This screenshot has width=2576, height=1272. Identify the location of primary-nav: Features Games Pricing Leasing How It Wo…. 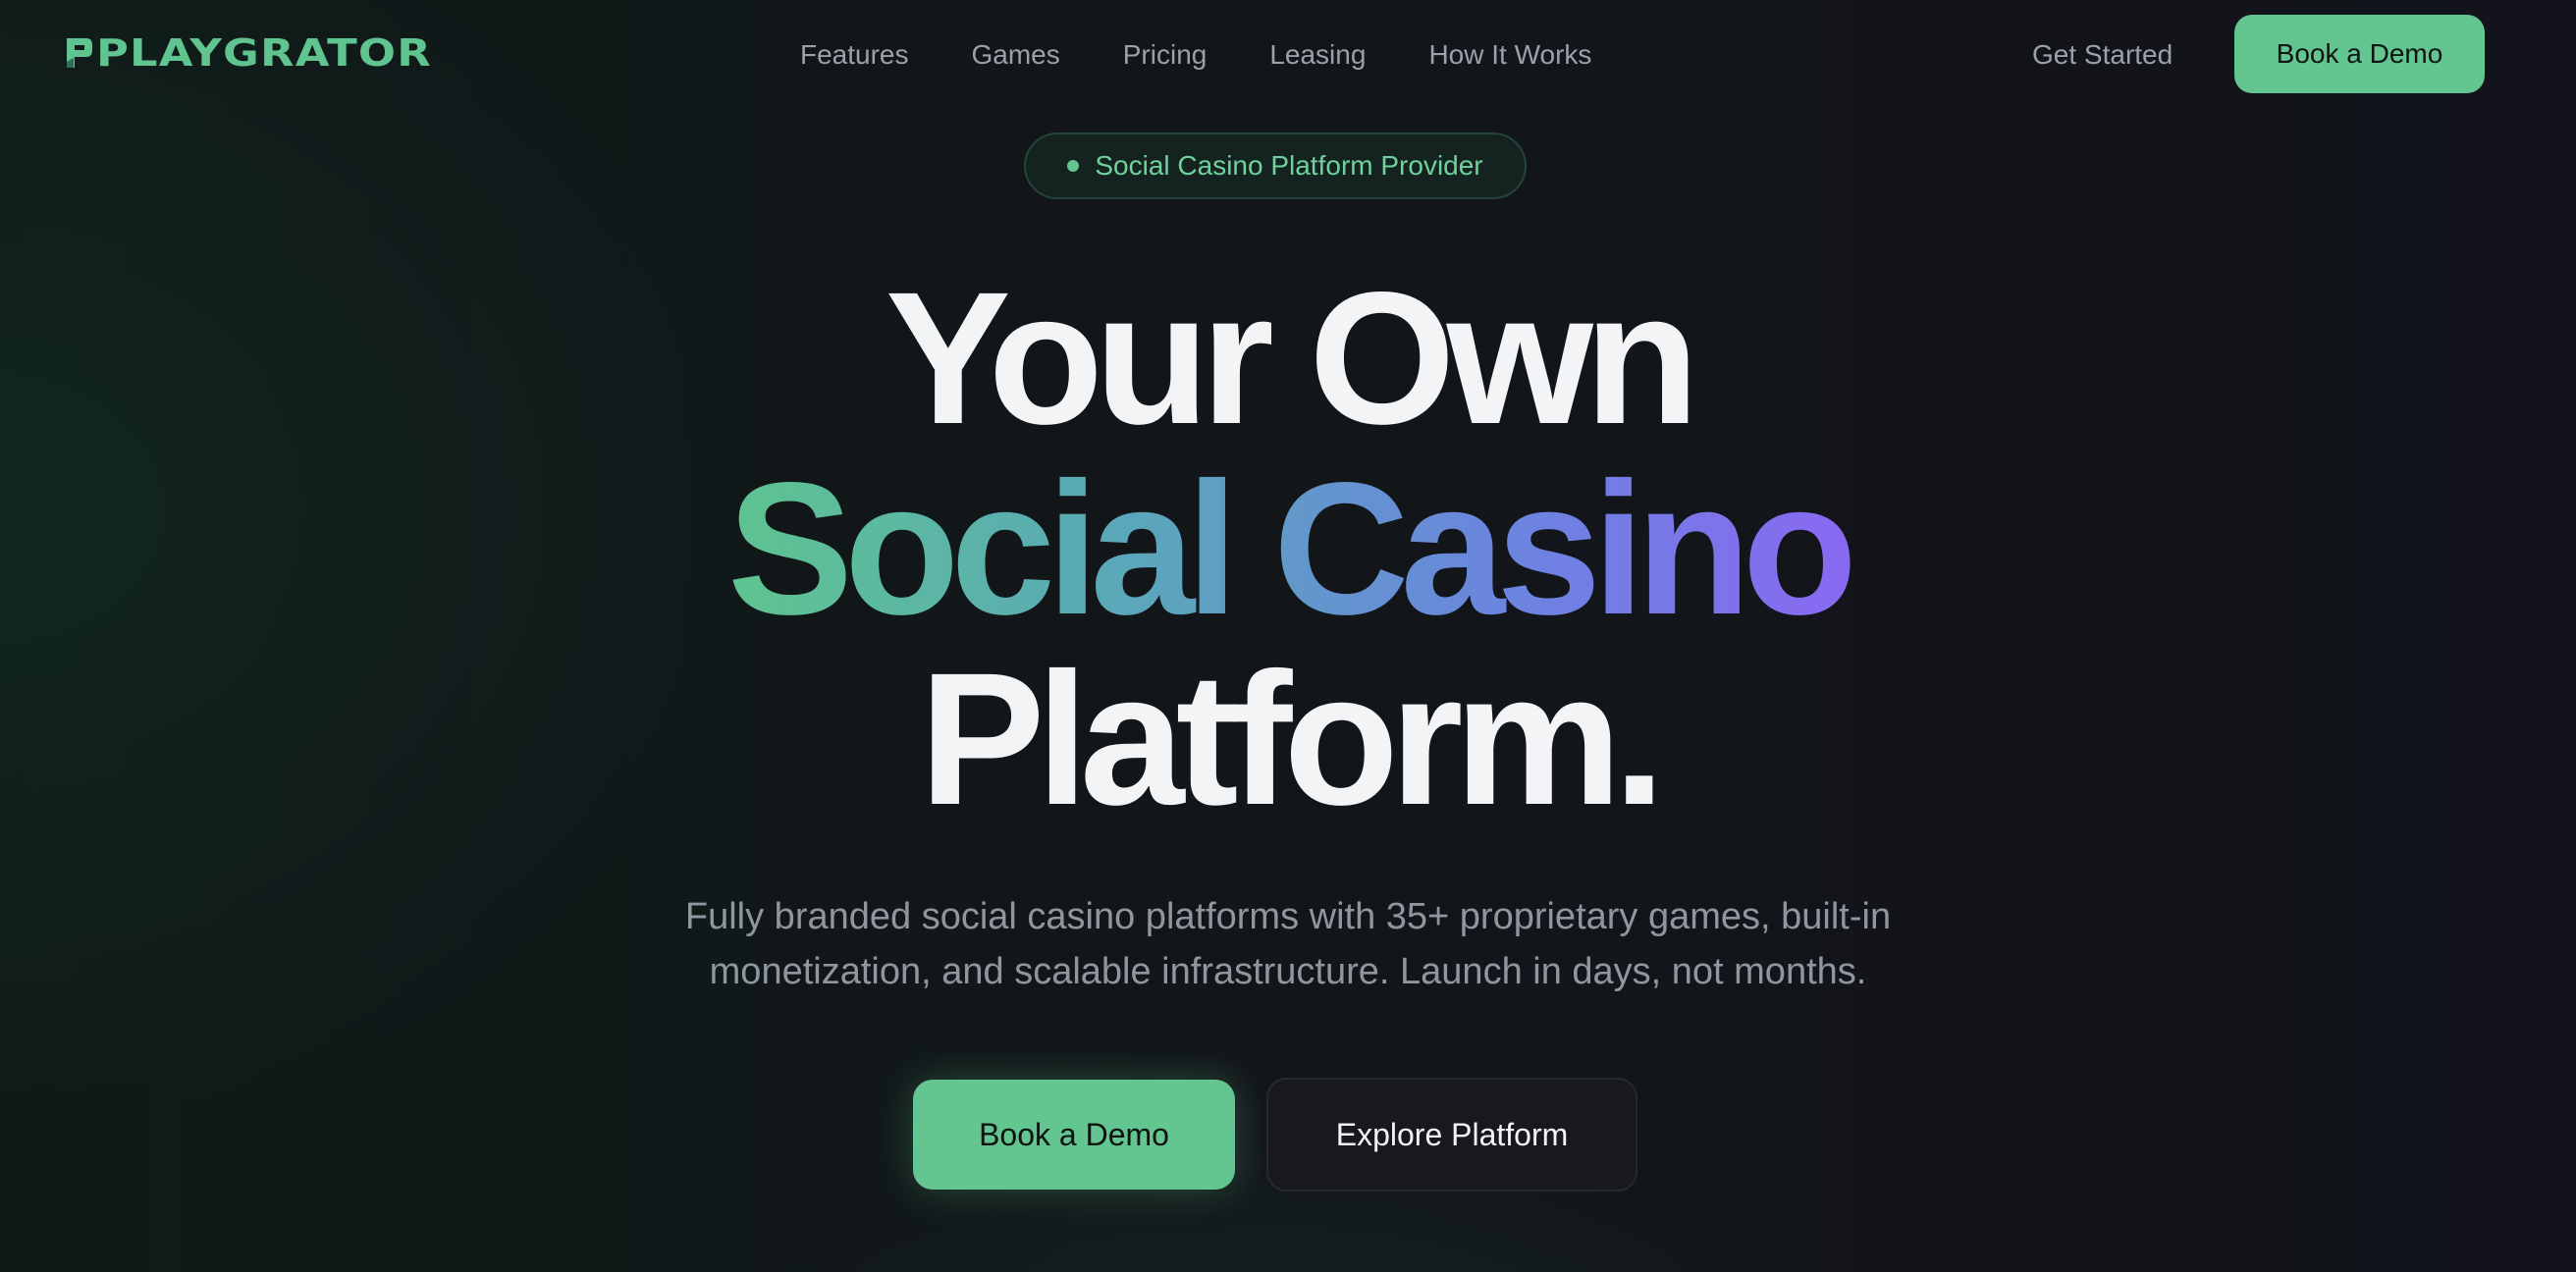
(1195, 55).